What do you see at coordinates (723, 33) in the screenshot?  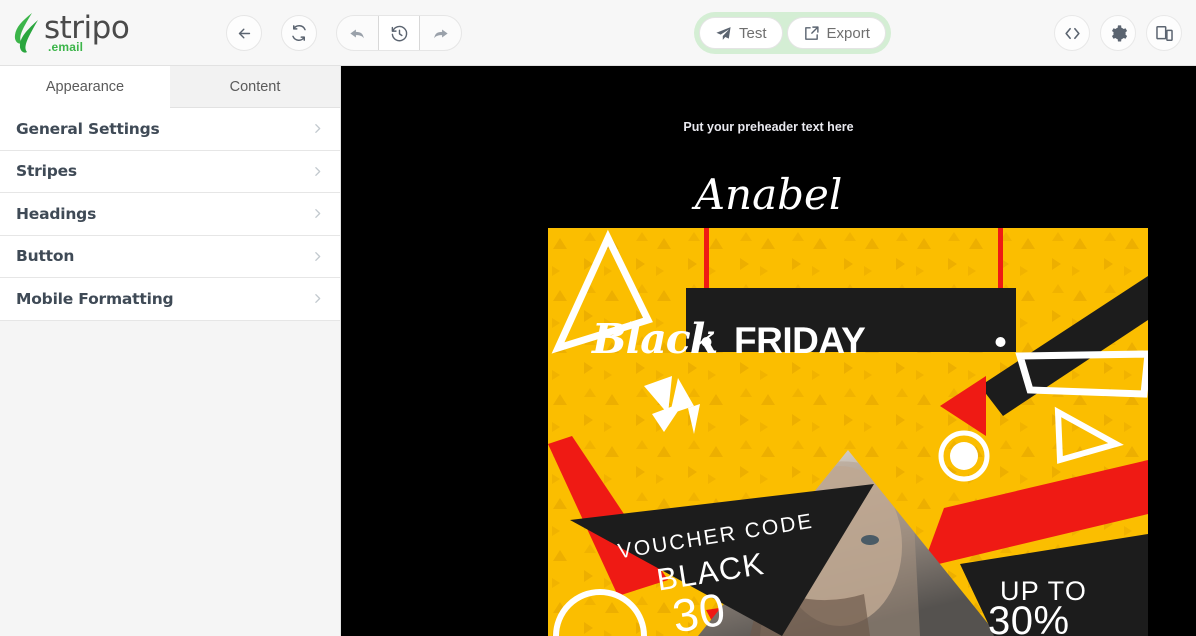 I see `paper-plane-icon` at bounding box center [723, 33].